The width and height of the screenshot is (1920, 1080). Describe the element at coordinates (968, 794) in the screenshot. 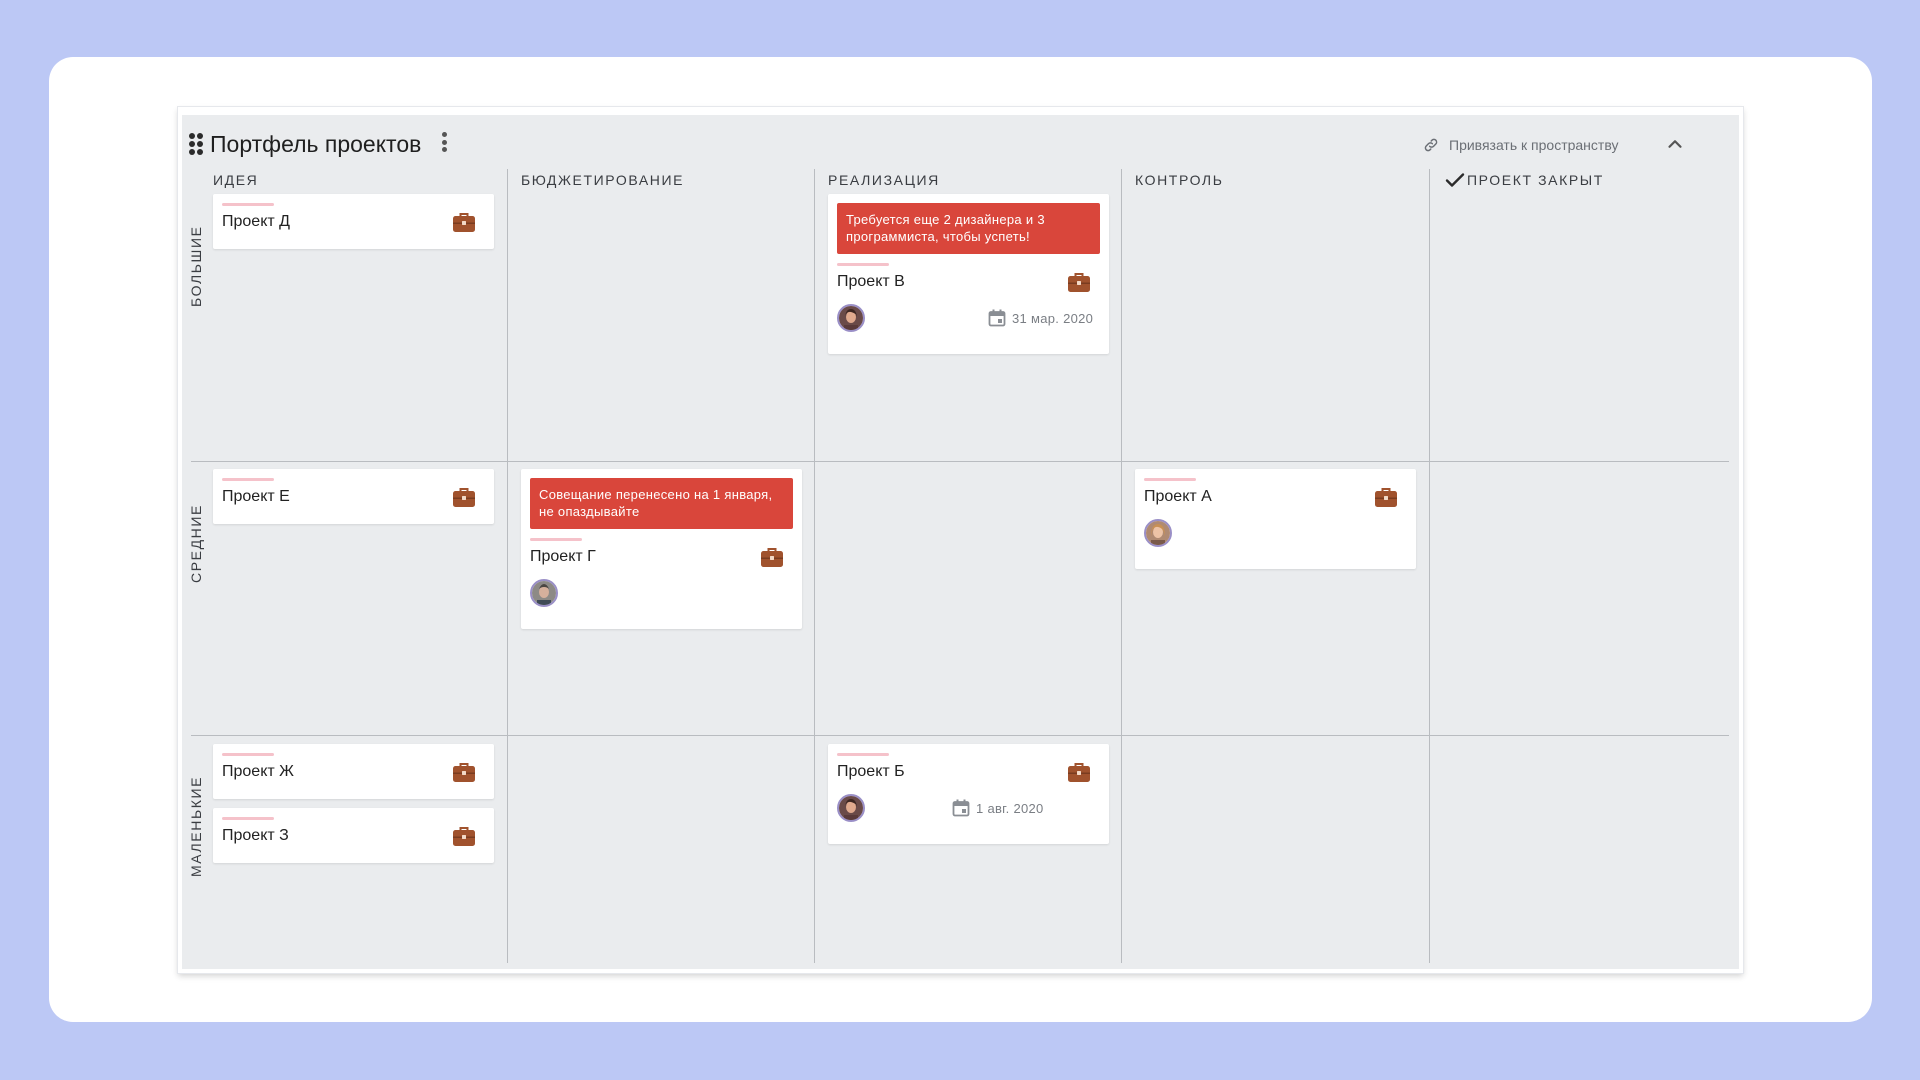

I see `project-card-b: Проект Б 1 авг. 2020` at that location.